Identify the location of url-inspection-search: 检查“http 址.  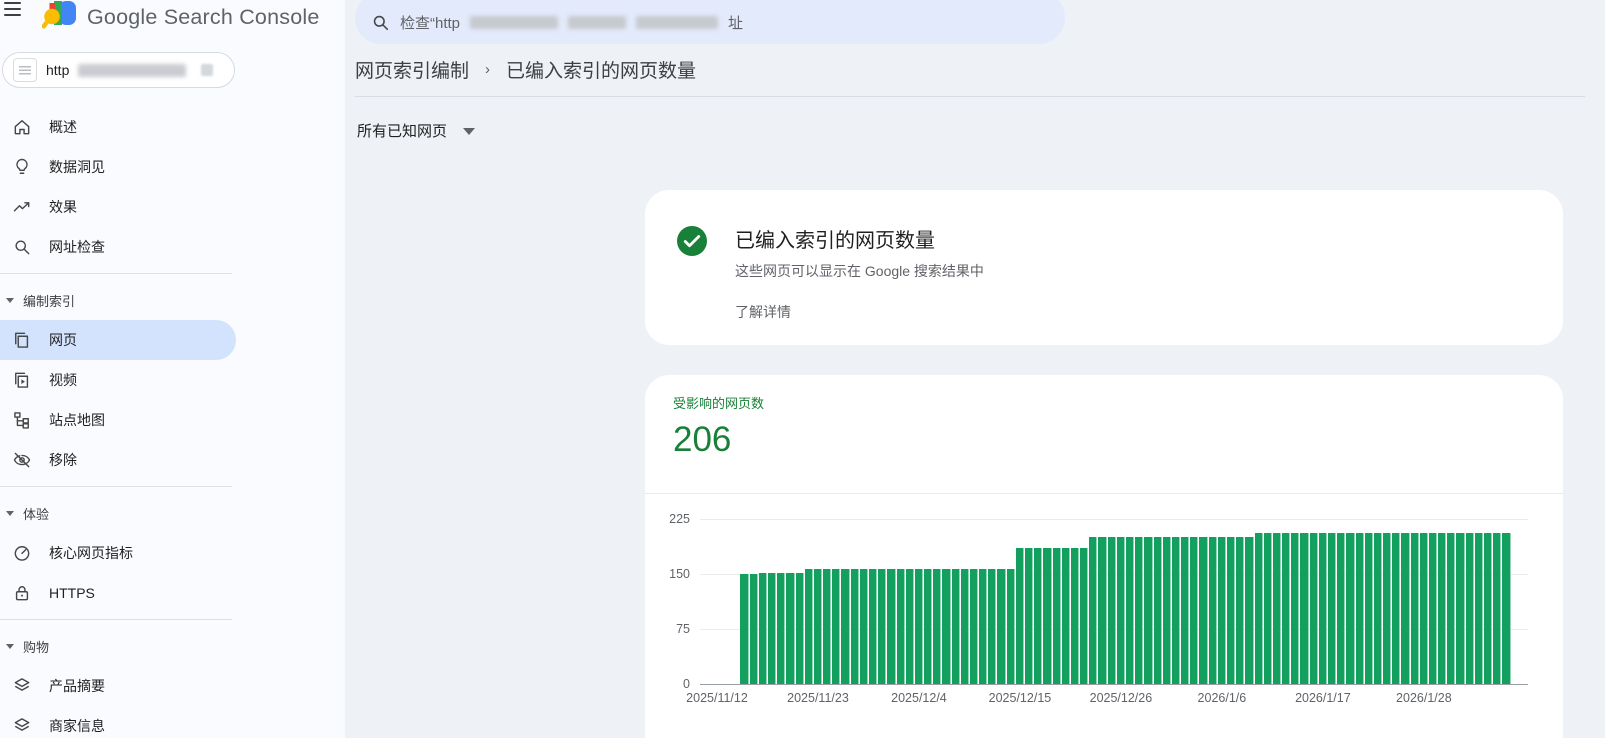
(710, 22).